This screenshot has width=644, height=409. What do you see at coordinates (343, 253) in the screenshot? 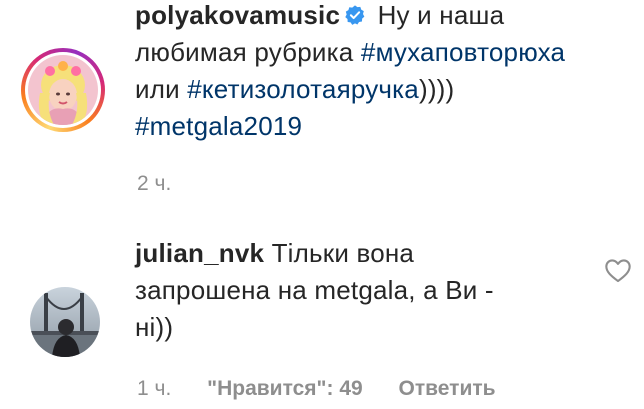
I see `reply-text-part-1: Тільки вона` at bounding box center [343, 253].